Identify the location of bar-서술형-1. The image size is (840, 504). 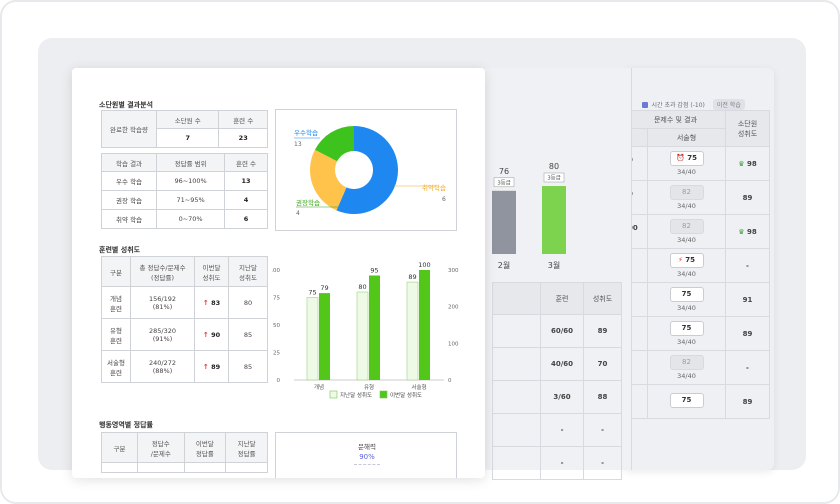
(424, 325).